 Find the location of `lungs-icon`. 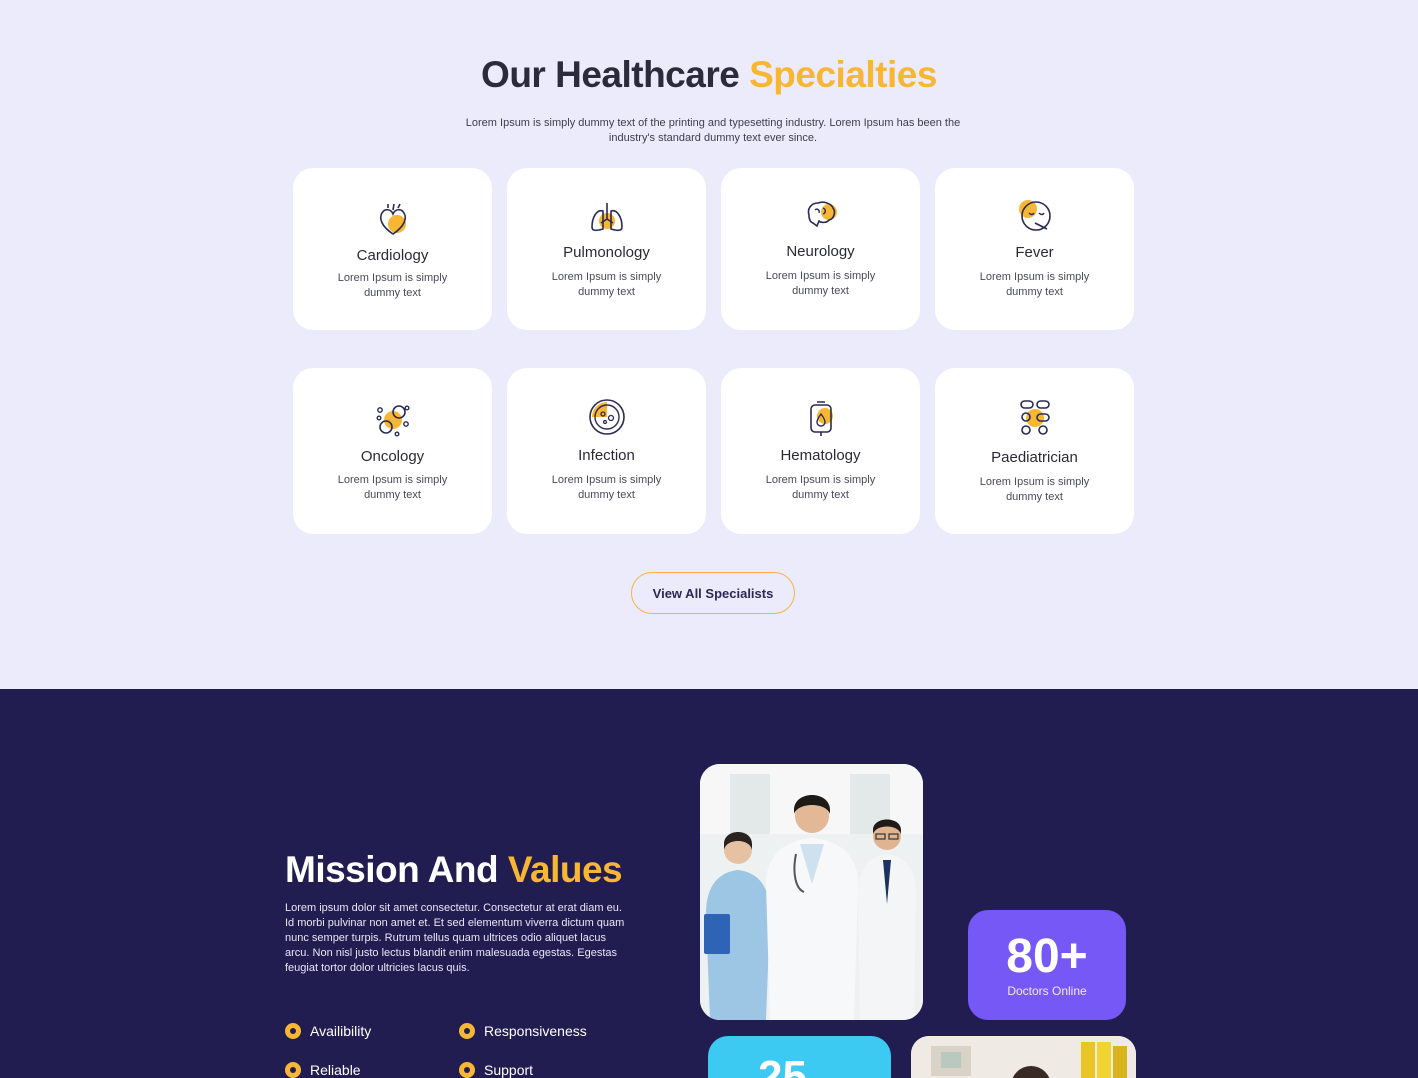

lungs-icon is located at coordinates (607, 217).